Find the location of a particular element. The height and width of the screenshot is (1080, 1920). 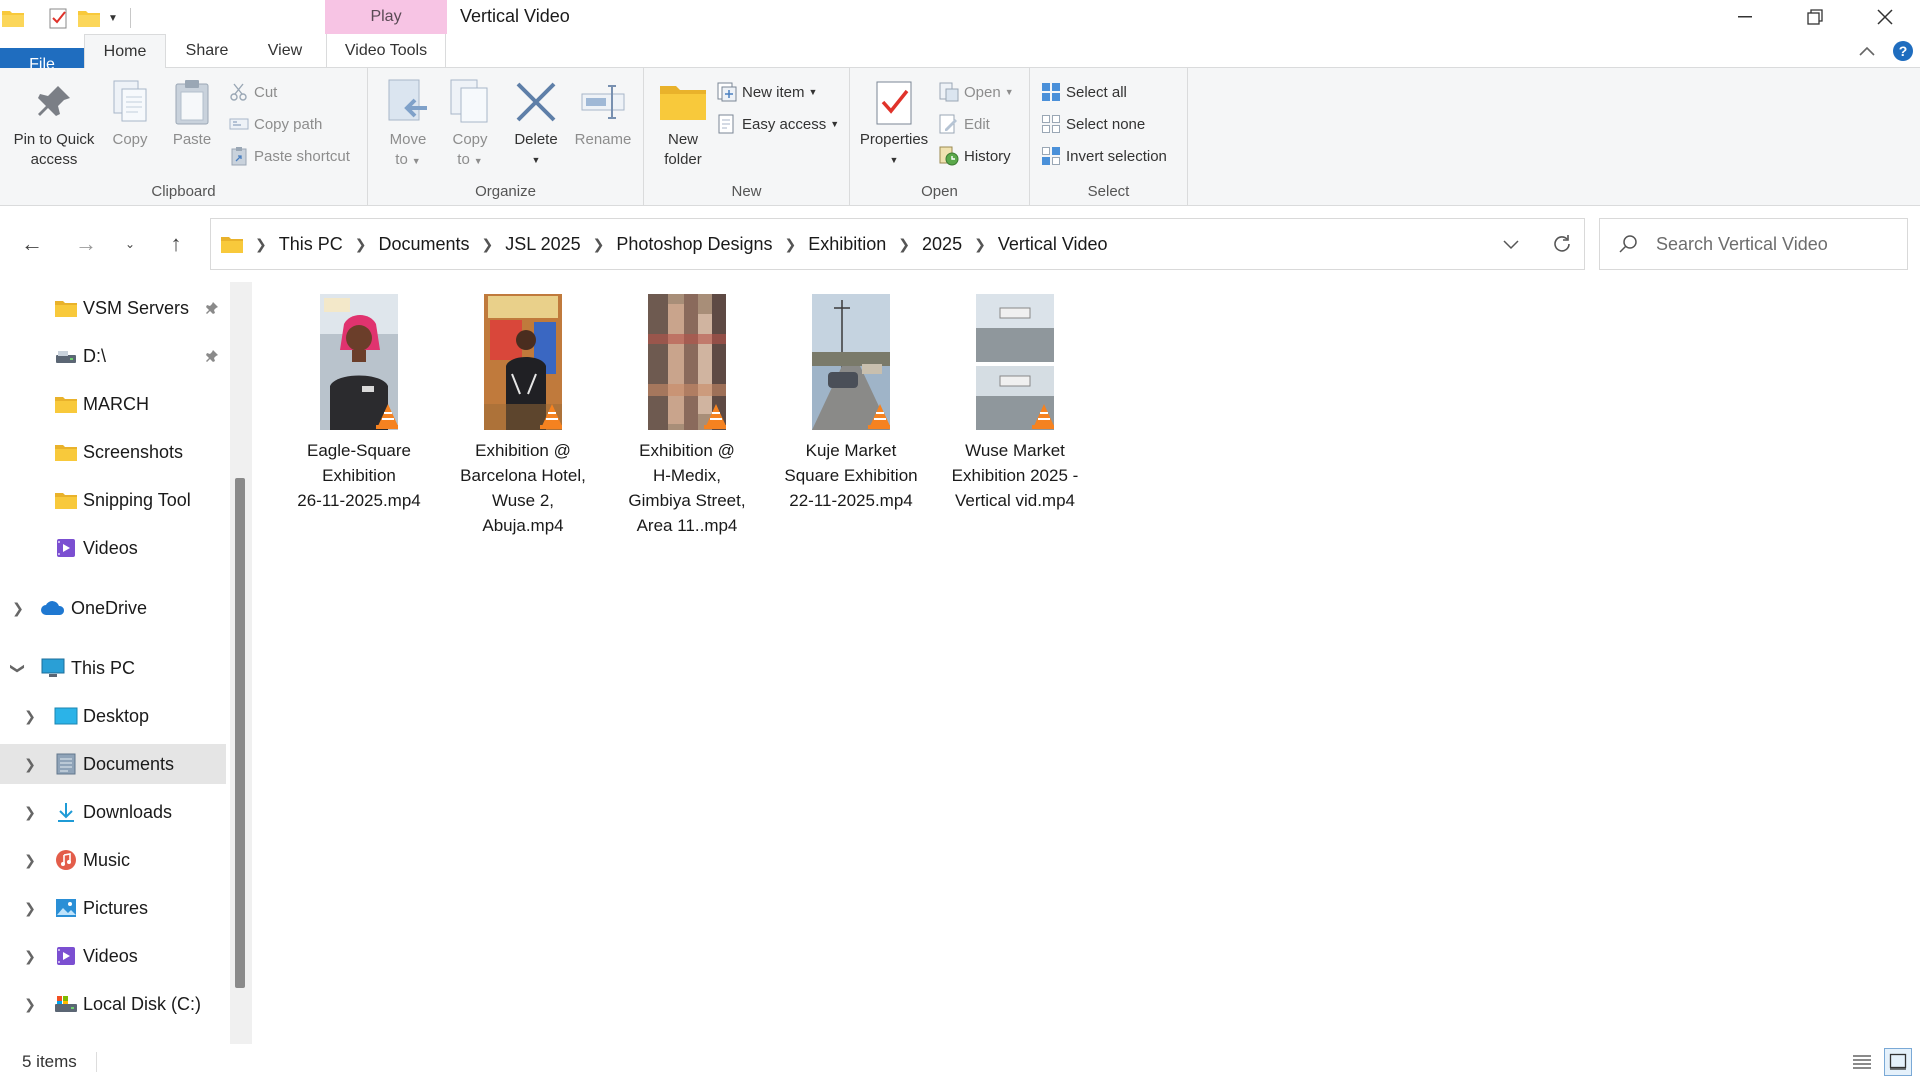

collapse-ribbon-icon is located at coordinates (1867, 51).